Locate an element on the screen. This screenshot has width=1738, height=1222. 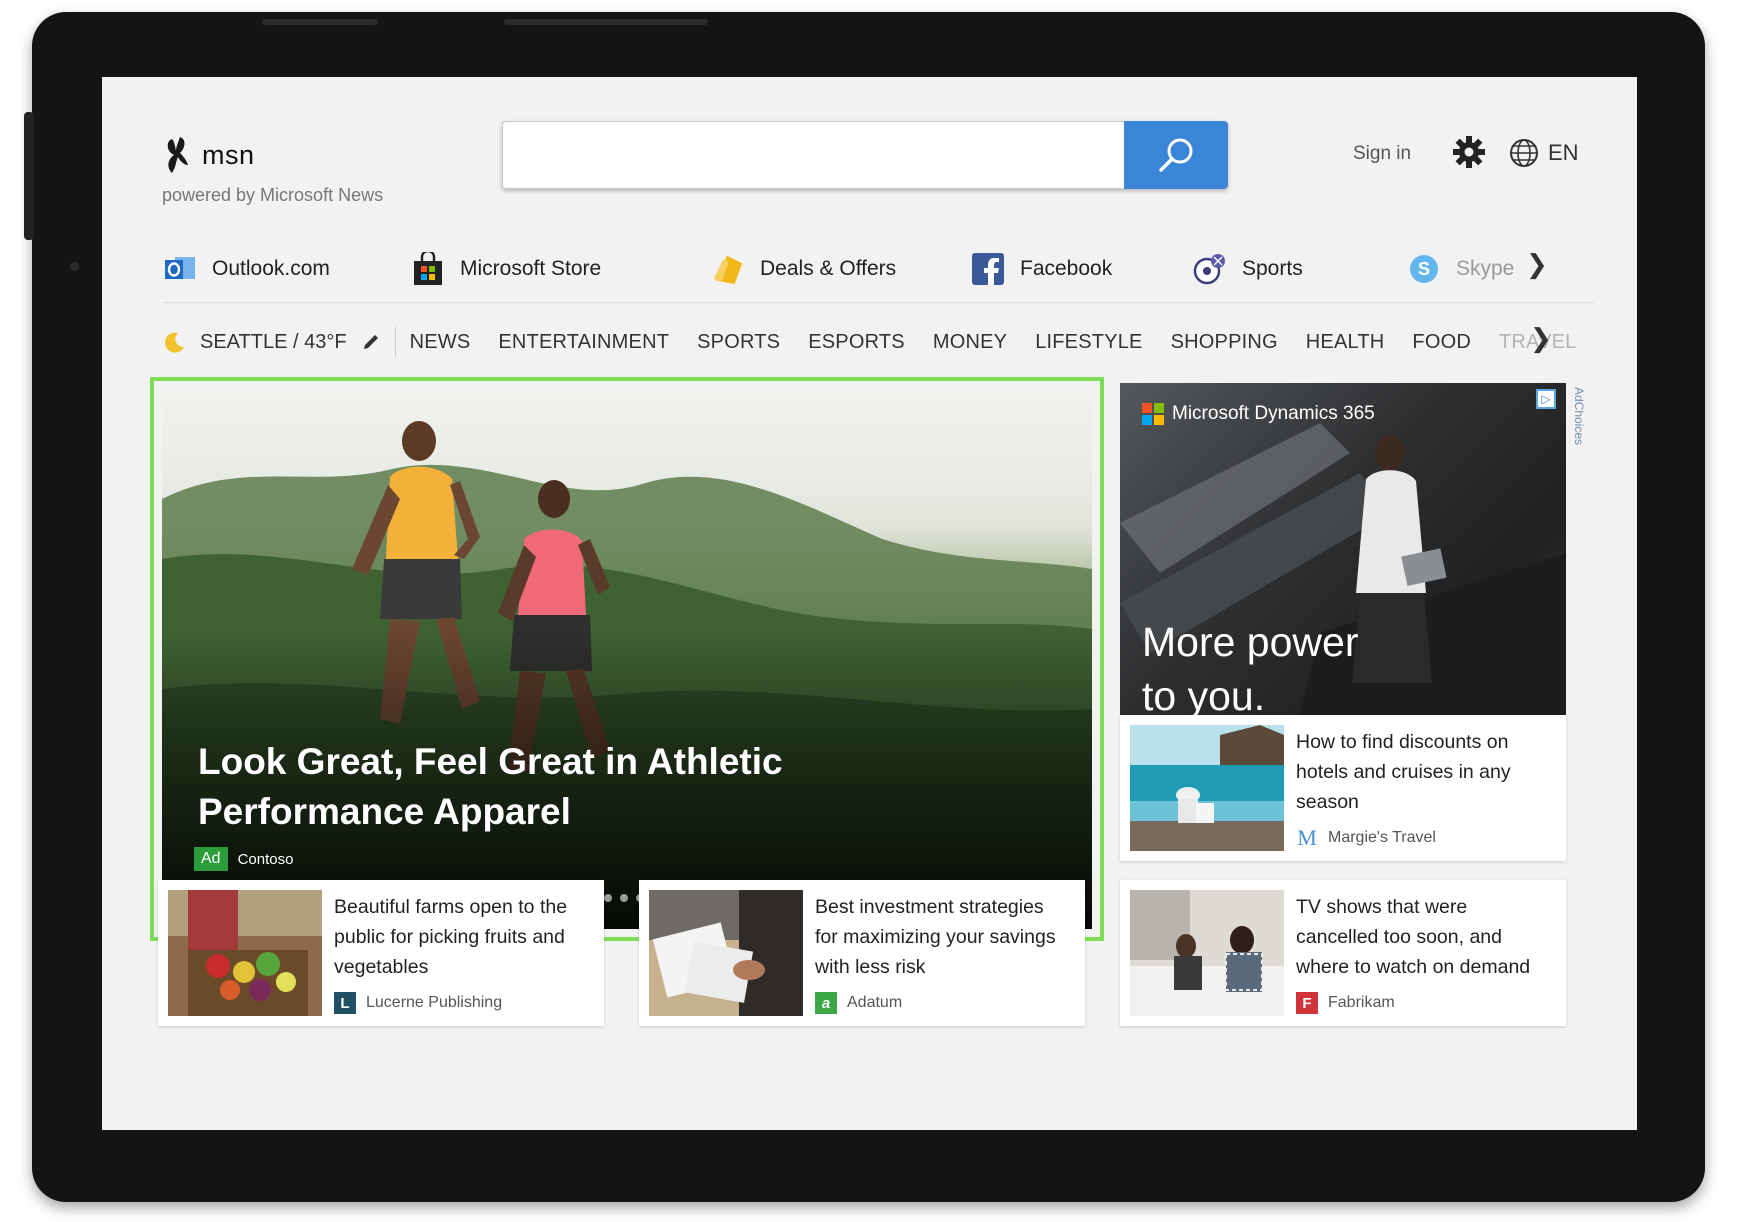
microsoft-logo-icon is located at coordinates (1153, 414).